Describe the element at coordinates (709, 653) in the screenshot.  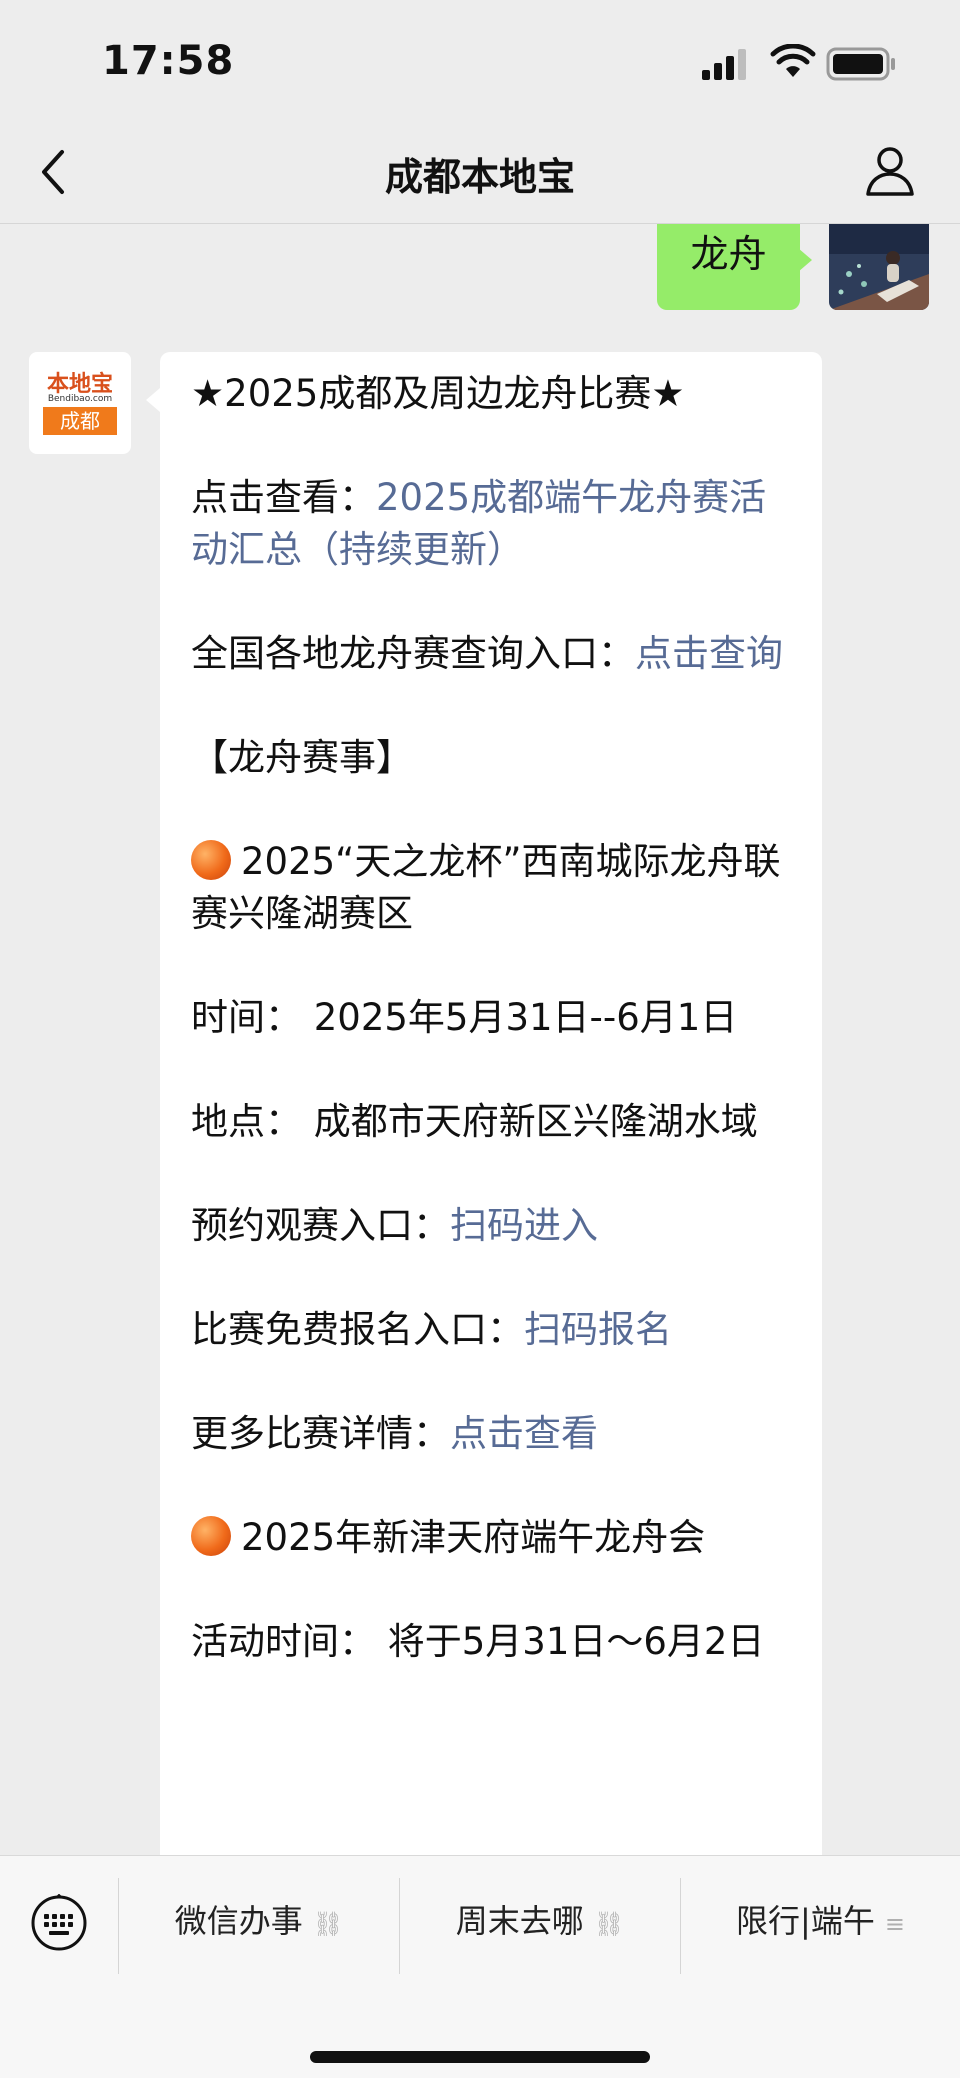
I see `national-query-link: 点击查询` at that location.